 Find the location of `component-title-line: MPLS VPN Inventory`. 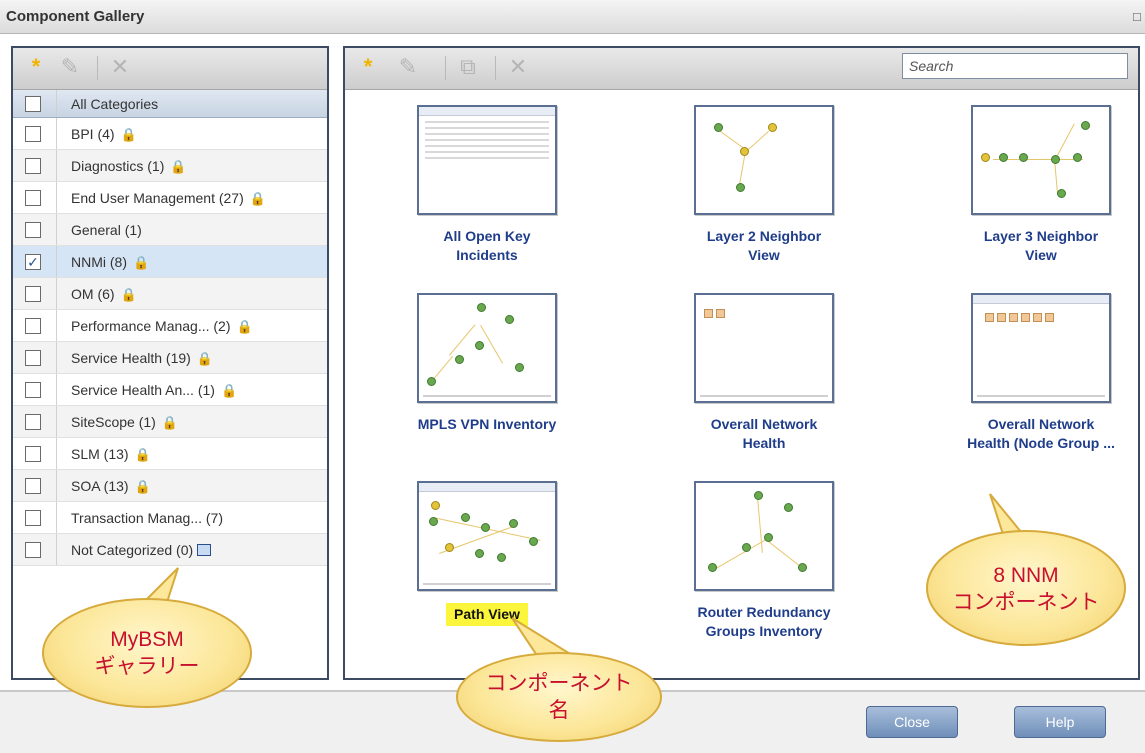

component-title-line: MPLS VPN Inventory is located at coordinates (487, 424).